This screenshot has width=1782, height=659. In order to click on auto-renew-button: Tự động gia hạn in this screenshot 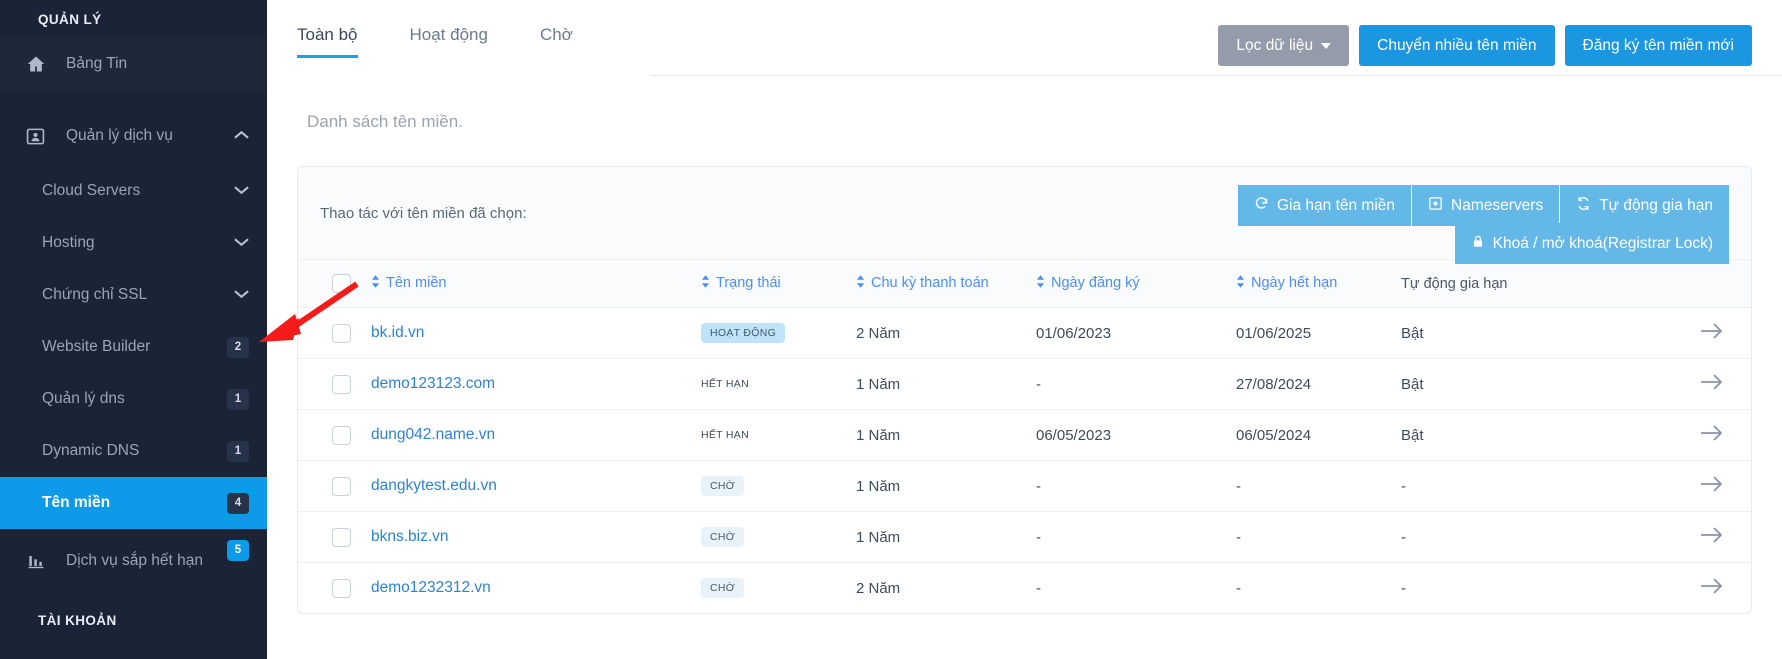, I will do `click(1644, 206)`.